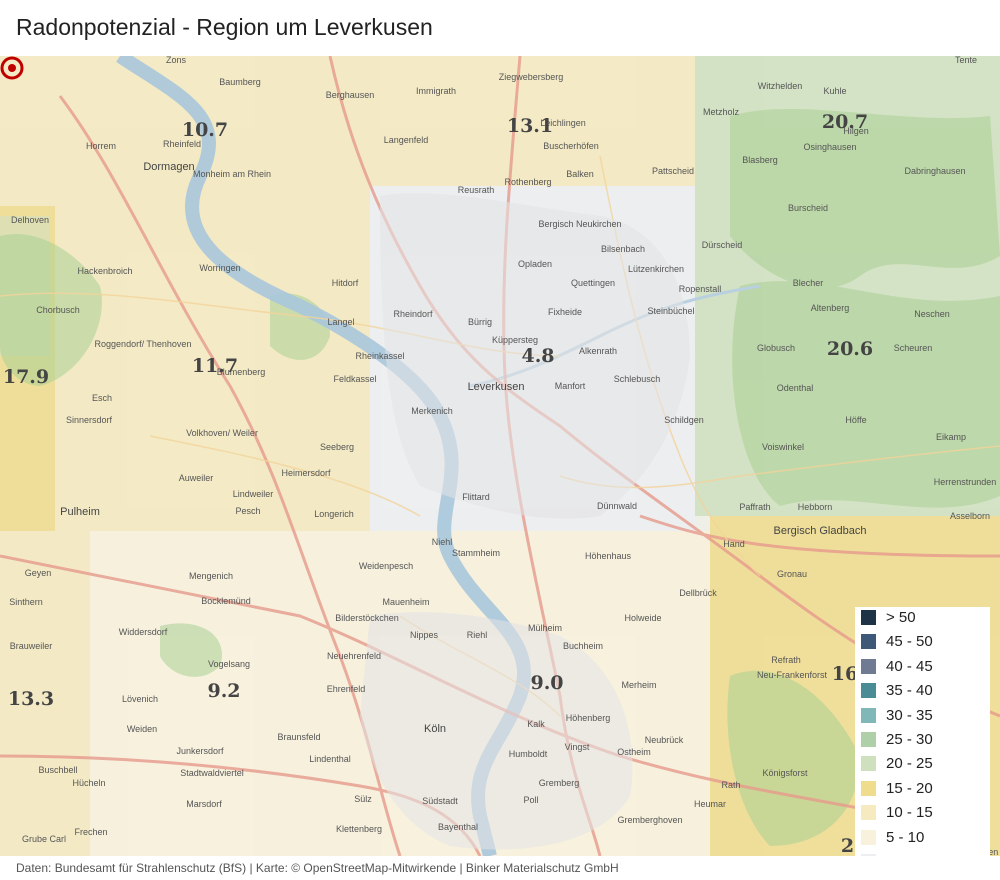  I want to click on place-name-label: Poll, so click(531, 800).